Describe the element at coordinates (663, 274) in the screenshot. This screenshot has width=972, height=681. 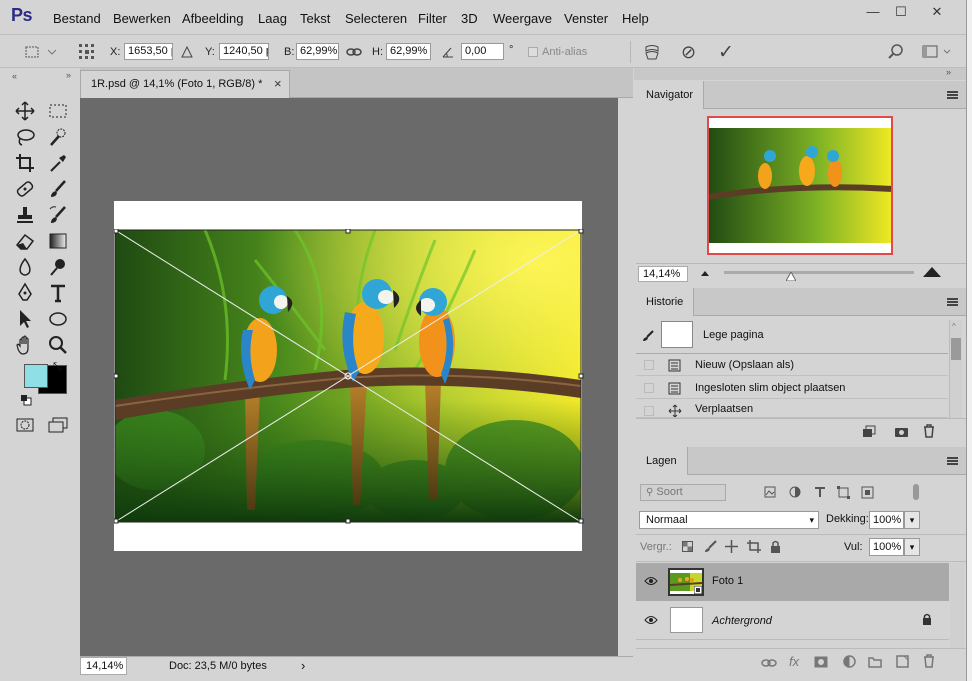
I see `navigator-zoom-field: 14,14%` at that location.